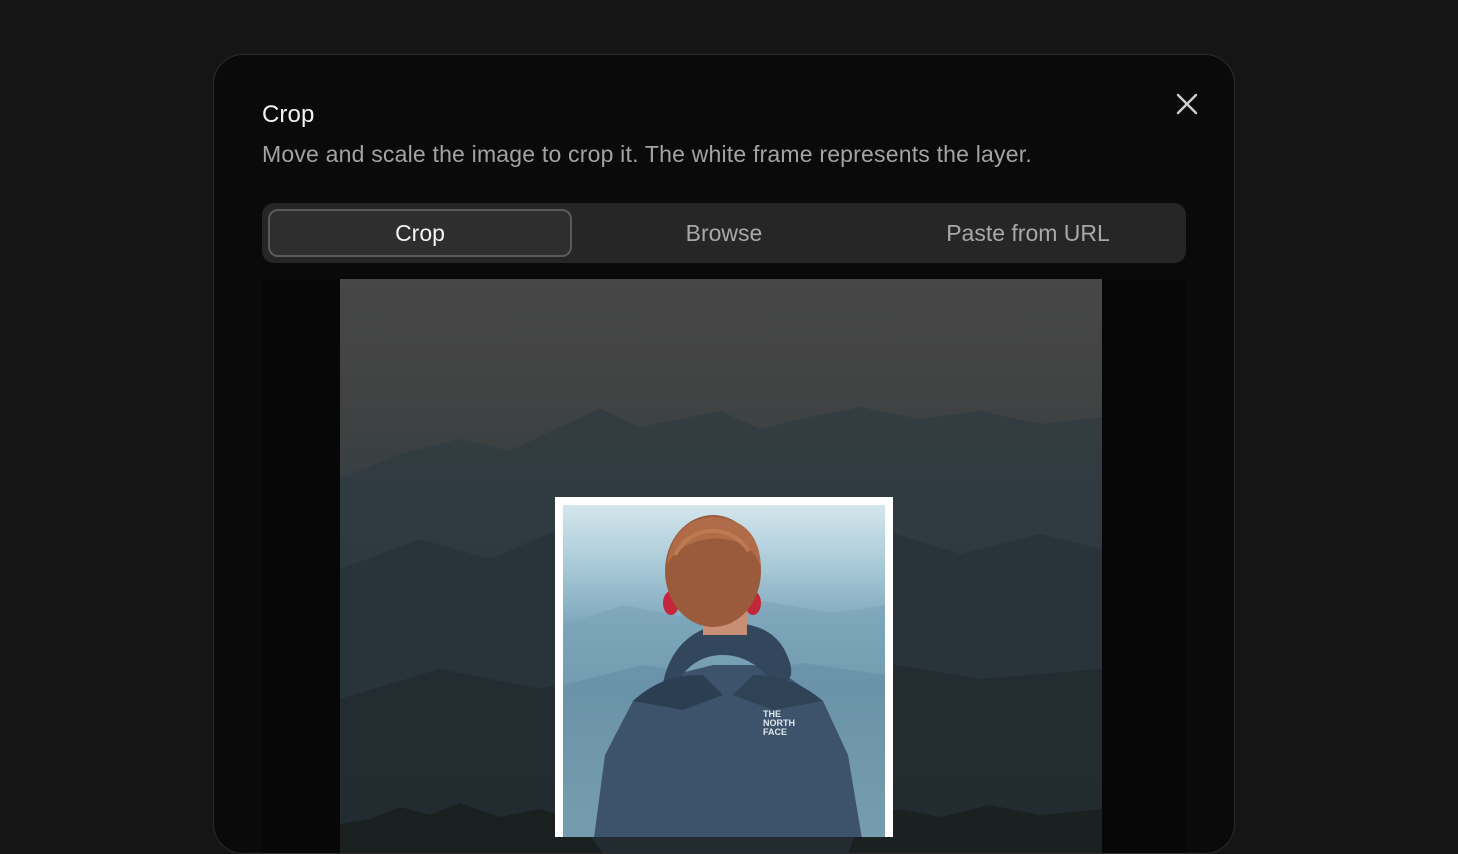 The image size is (1458, 854). Describe the element at coordinates (288, 114) in the screenshot. I see `dialog-title: Crop` at that location.